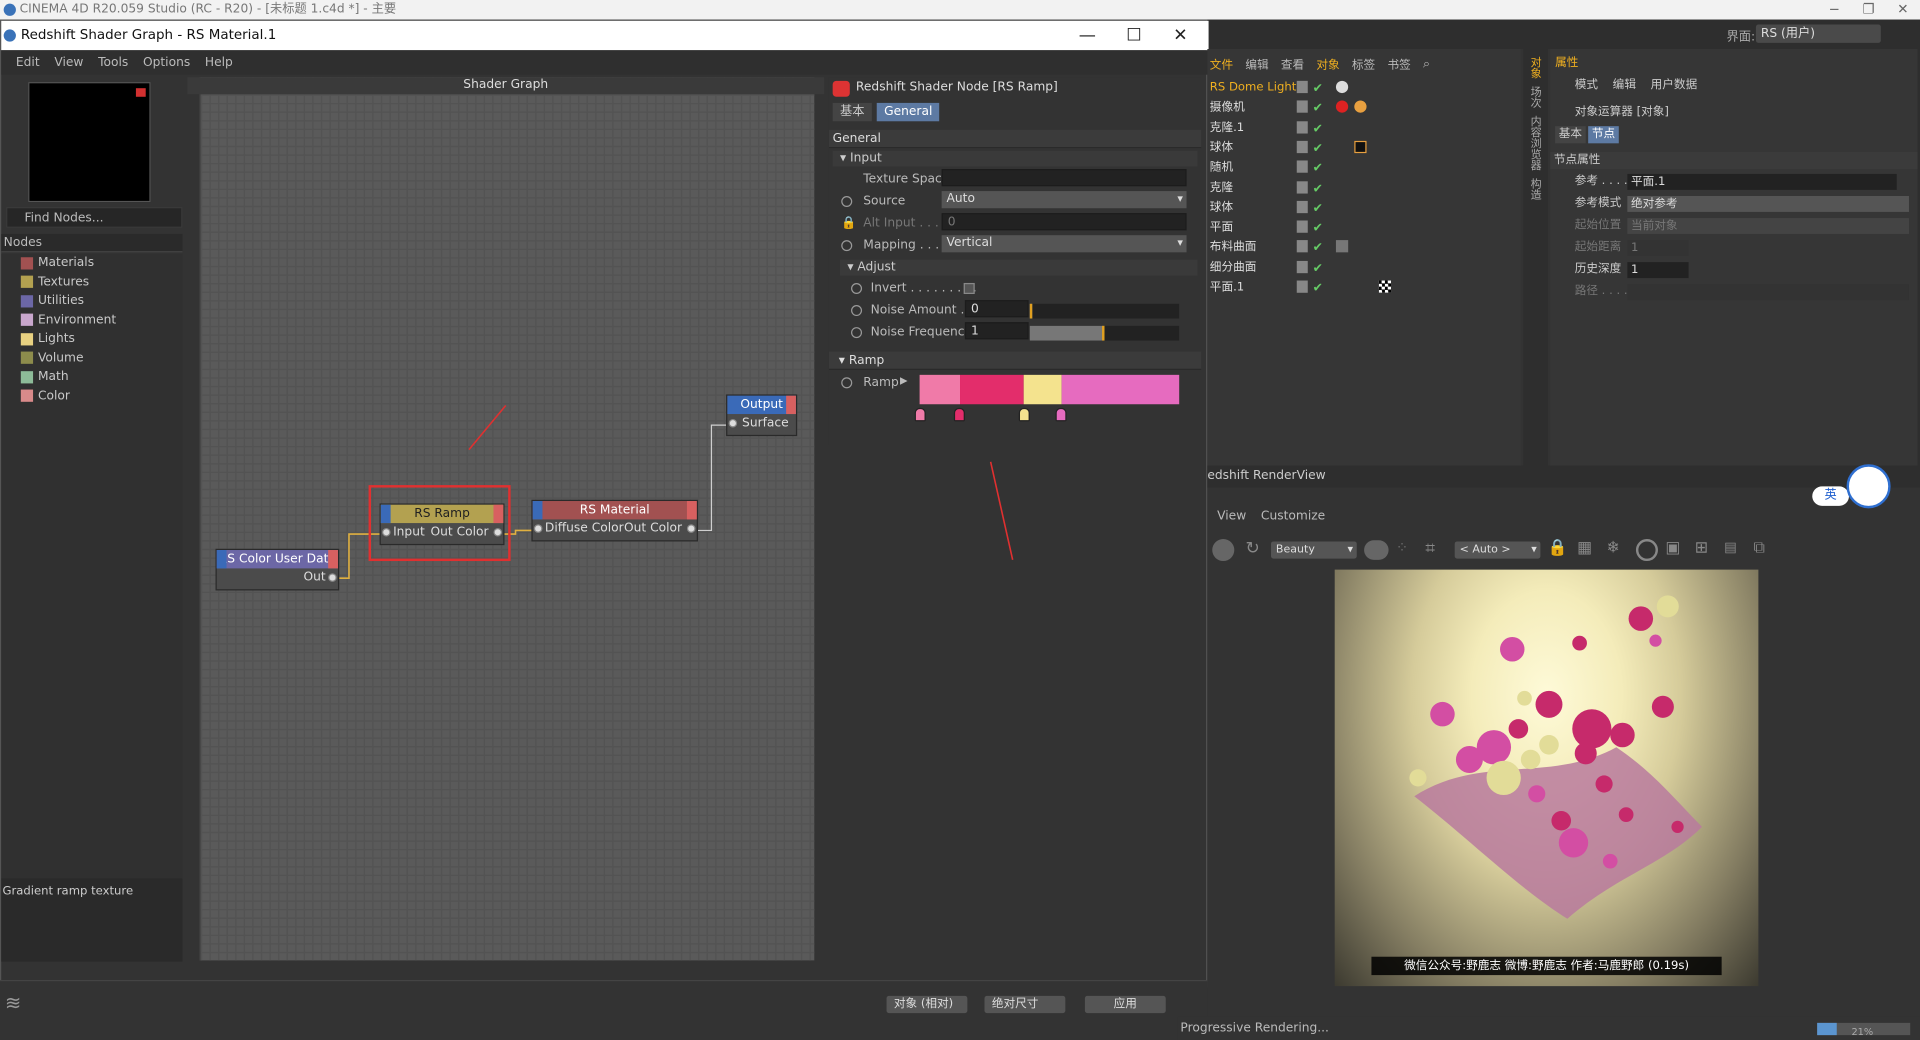  Describe the element at coordinates (1768, 204) in the screenshot. I see `am-refmode-dropdown: 绝对参考` at that location.